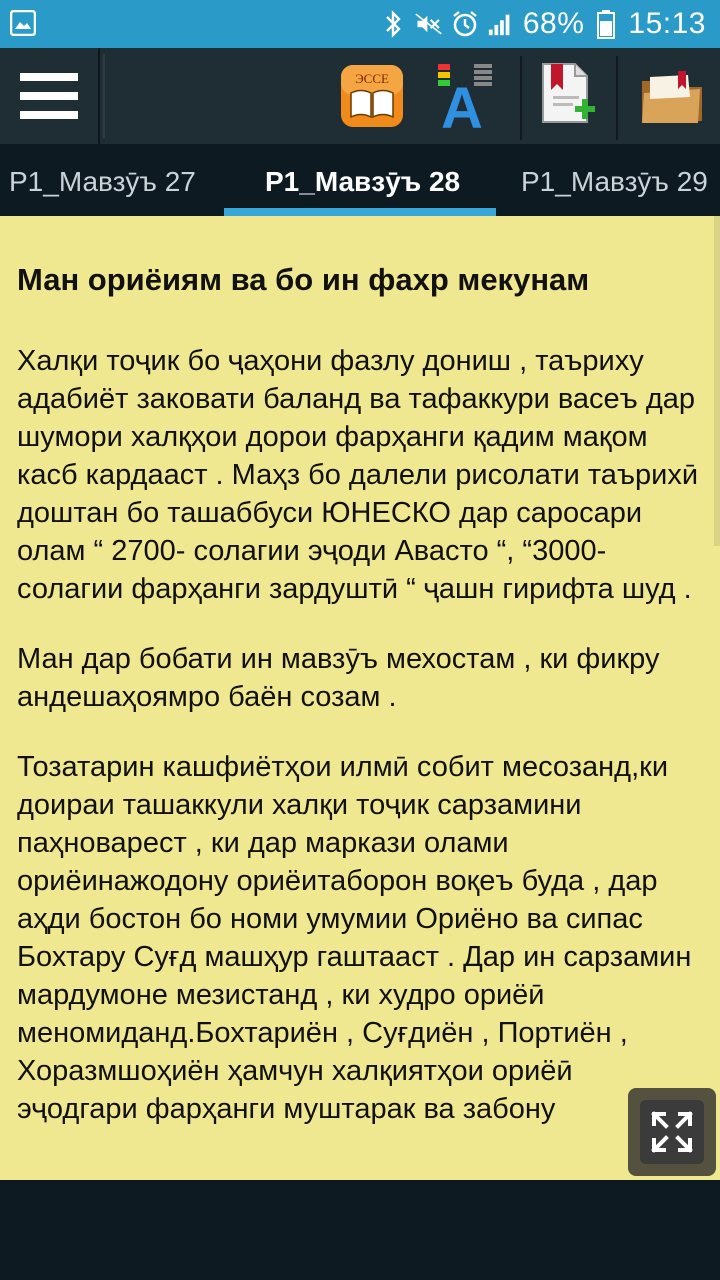 The image size is (720, 1280). Describe the element at coordinates (672, 96) in the screenshot. I see `folder-bookmark-icon` at that location.